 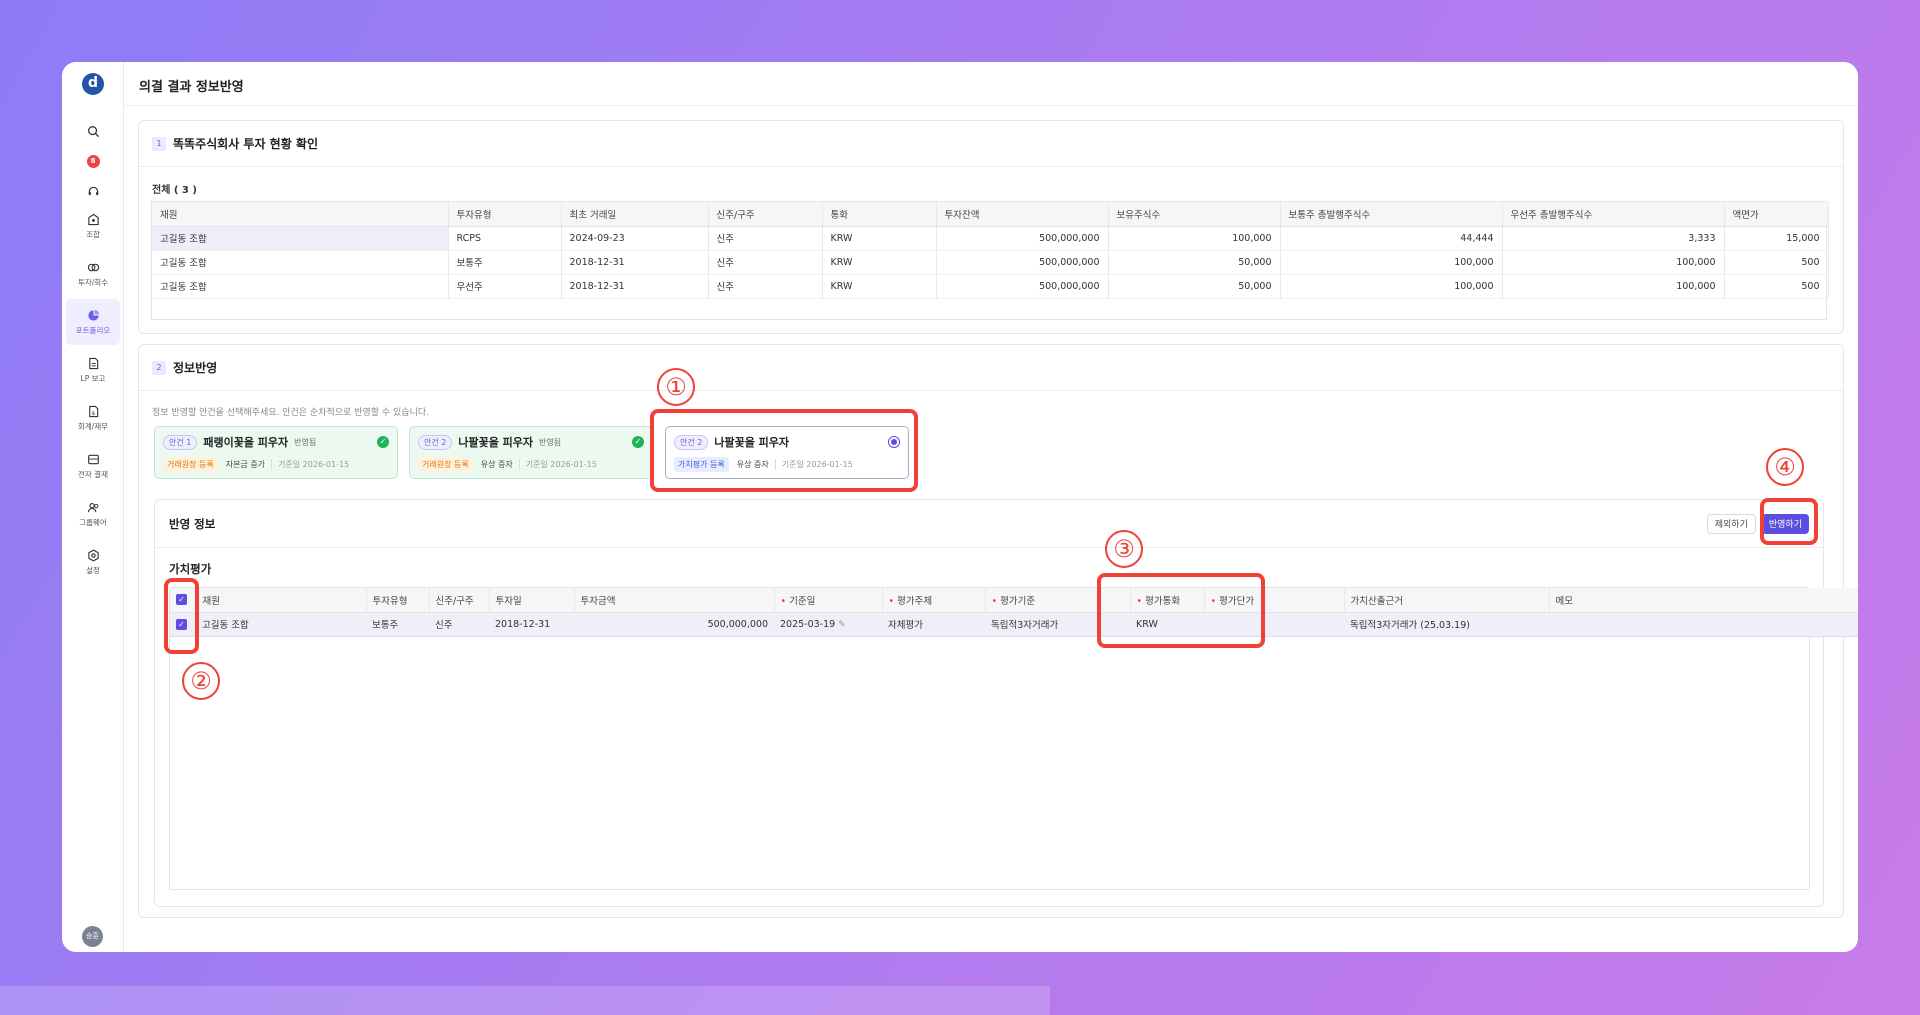 What do you see at coordinates (991, 368) in the screenshot?
I see `section-2-header: 2 정보반영` at bounding box center [991, 368].